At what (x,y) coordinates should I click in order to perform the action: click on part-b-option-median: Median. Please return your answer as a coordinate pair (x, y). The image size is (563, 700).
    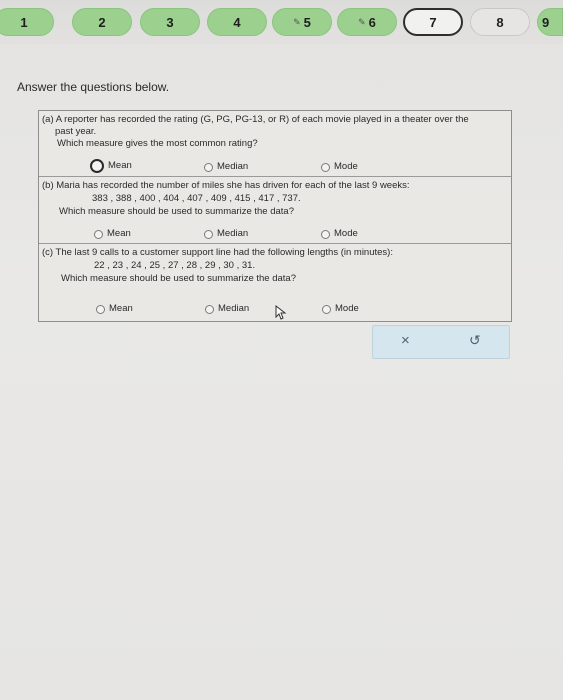
    Looking at the image, I should click on (226, 234).